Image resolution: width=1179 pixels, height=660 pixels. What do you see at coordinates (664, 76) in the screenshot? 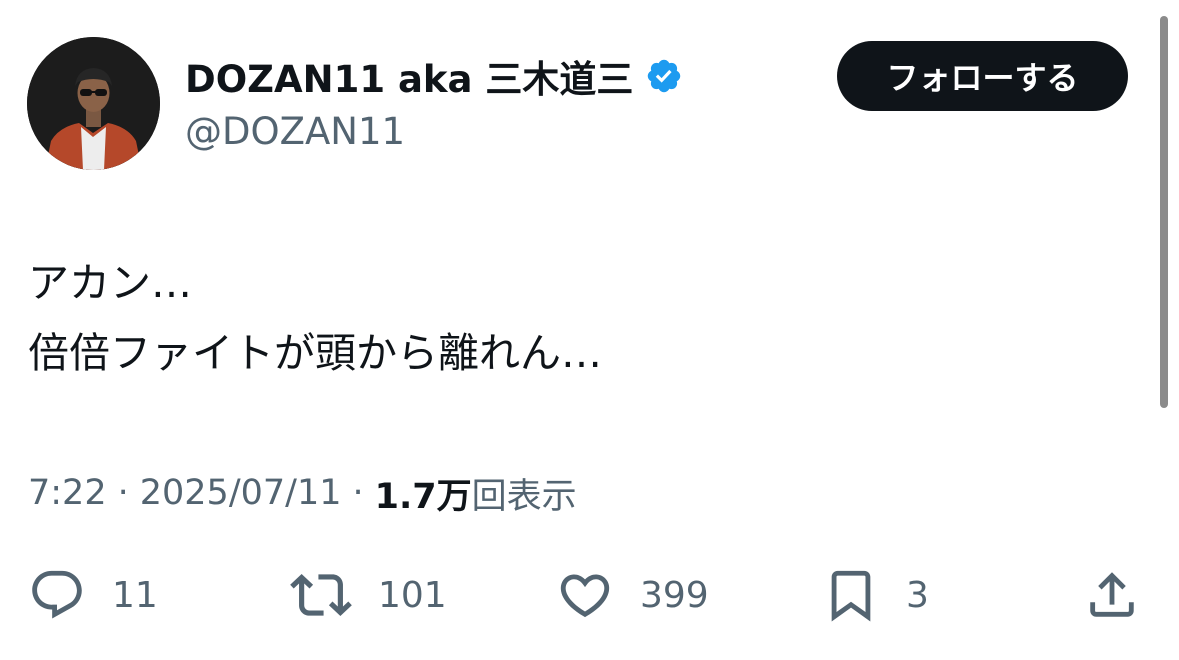
I see `verified-badge-icon` at bounding box center [664, 76].